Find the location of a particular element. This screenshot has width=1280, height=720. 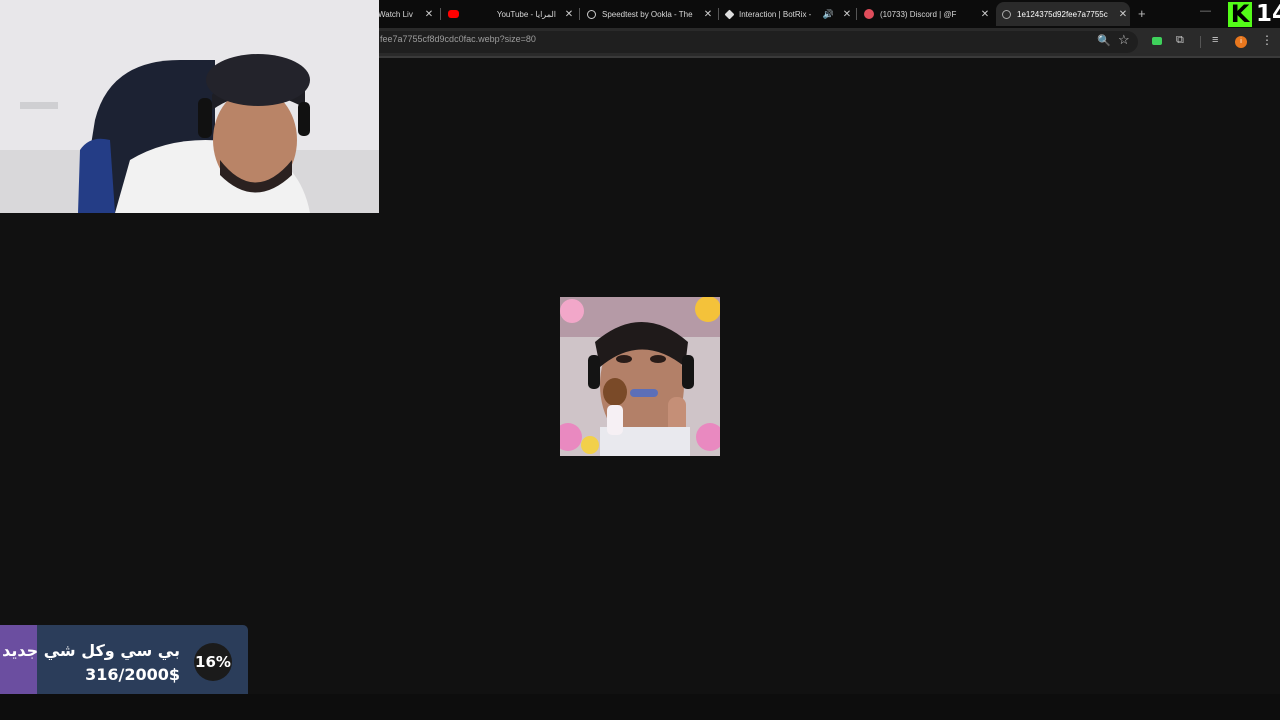

tab-label: Watch Liv is located at coordinates (395, 14).